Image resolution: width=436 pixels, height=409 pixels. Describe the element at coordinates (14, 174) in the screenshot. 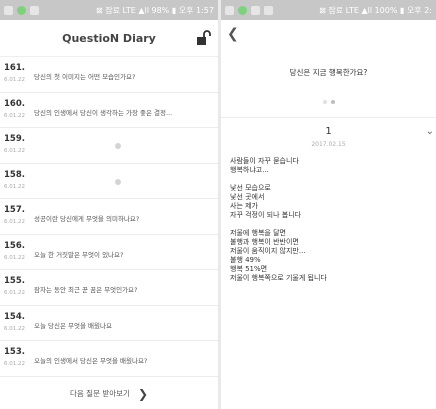

I see `question-number: 158.` at that location.